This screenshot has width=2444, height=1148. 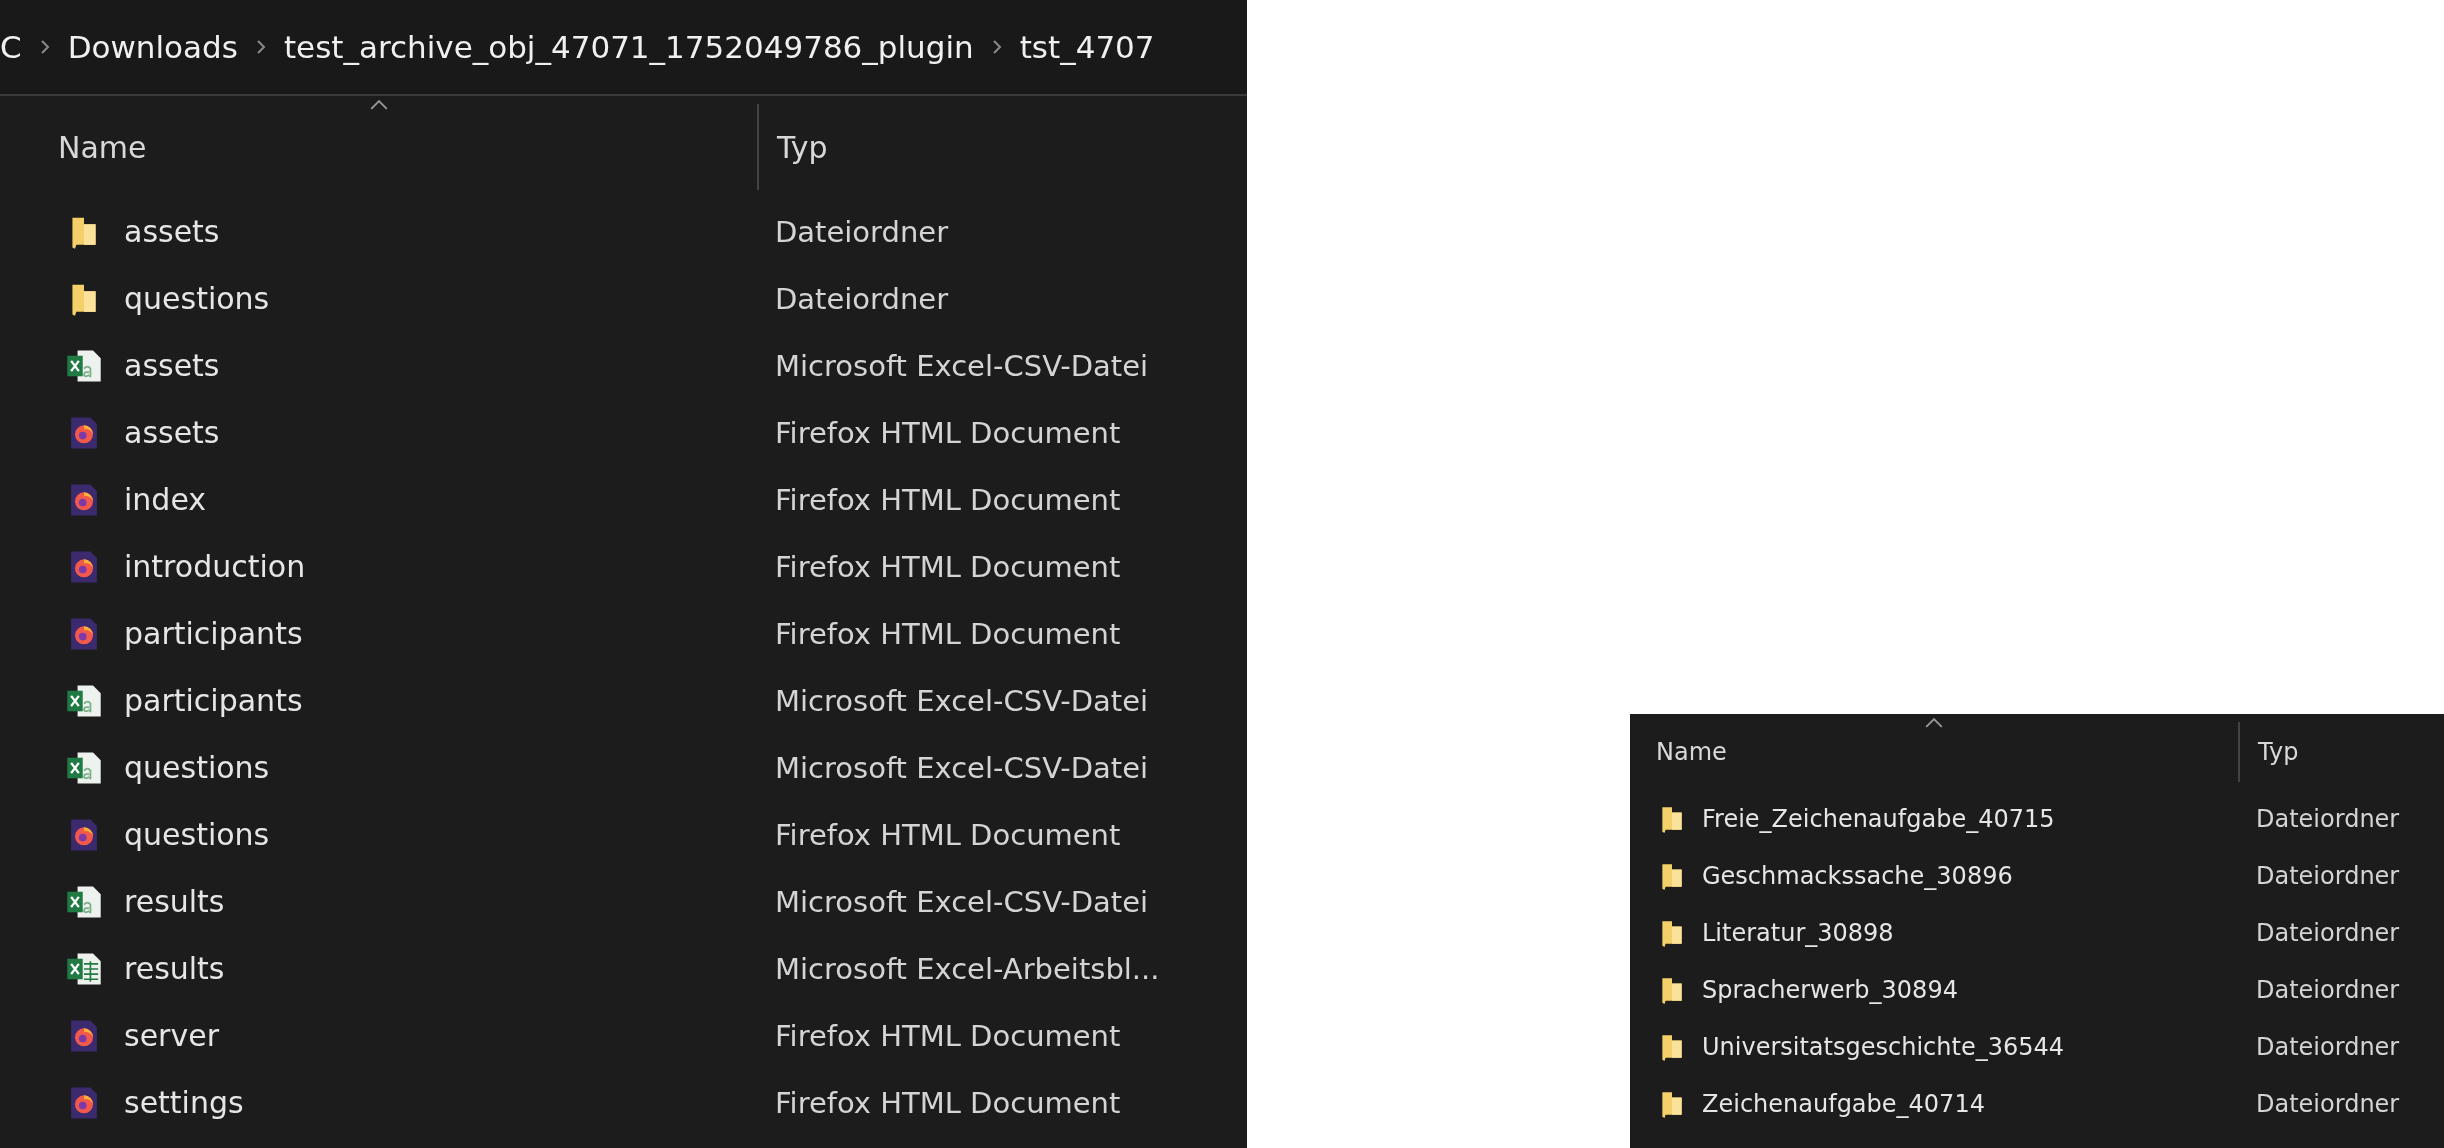 What do you see at coordinates (152, 47) in the screenshot?
I see `breadcrumb-item: Downloads` at bounding box center [152, 47].